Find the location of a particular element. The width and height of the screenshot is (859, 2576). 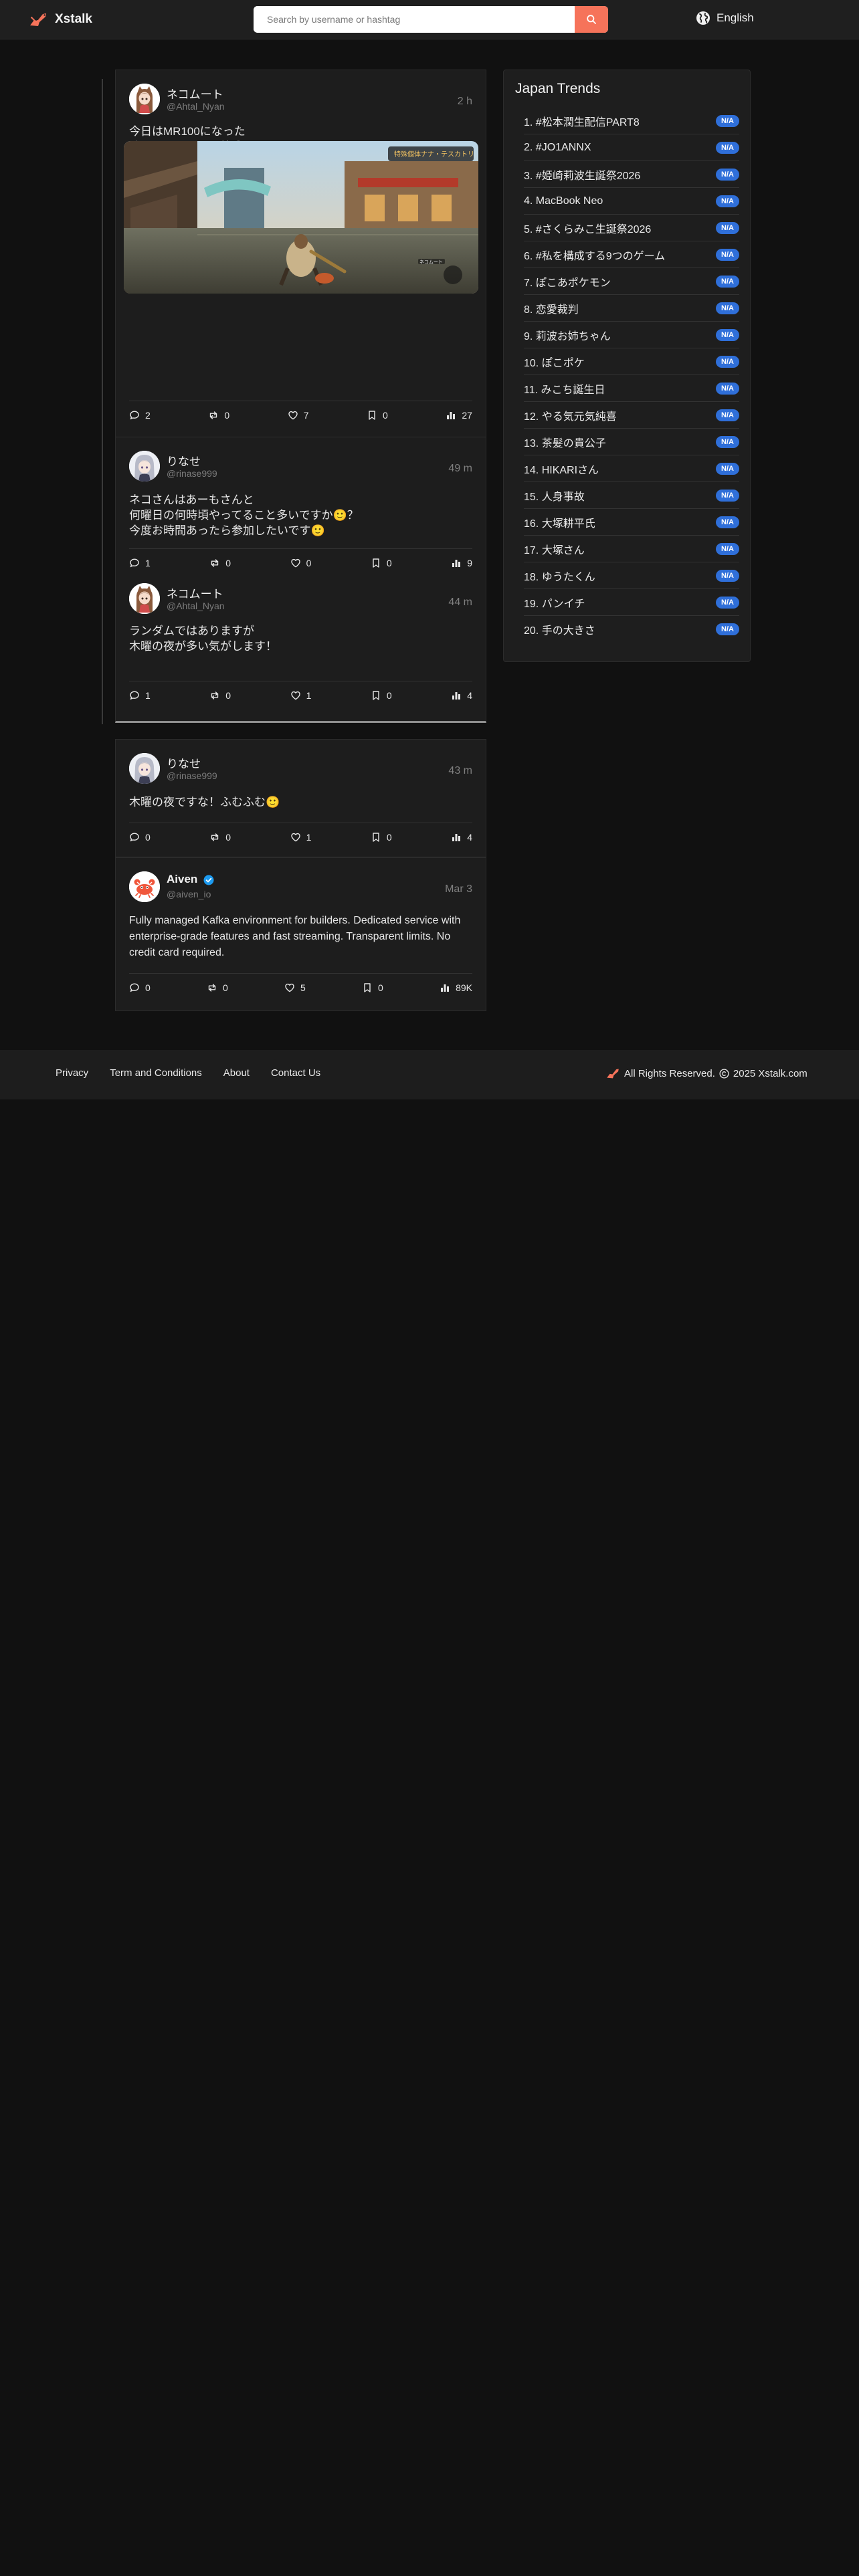

trend-label: 4. MacBook Neo is located at coordinates (563, 201).